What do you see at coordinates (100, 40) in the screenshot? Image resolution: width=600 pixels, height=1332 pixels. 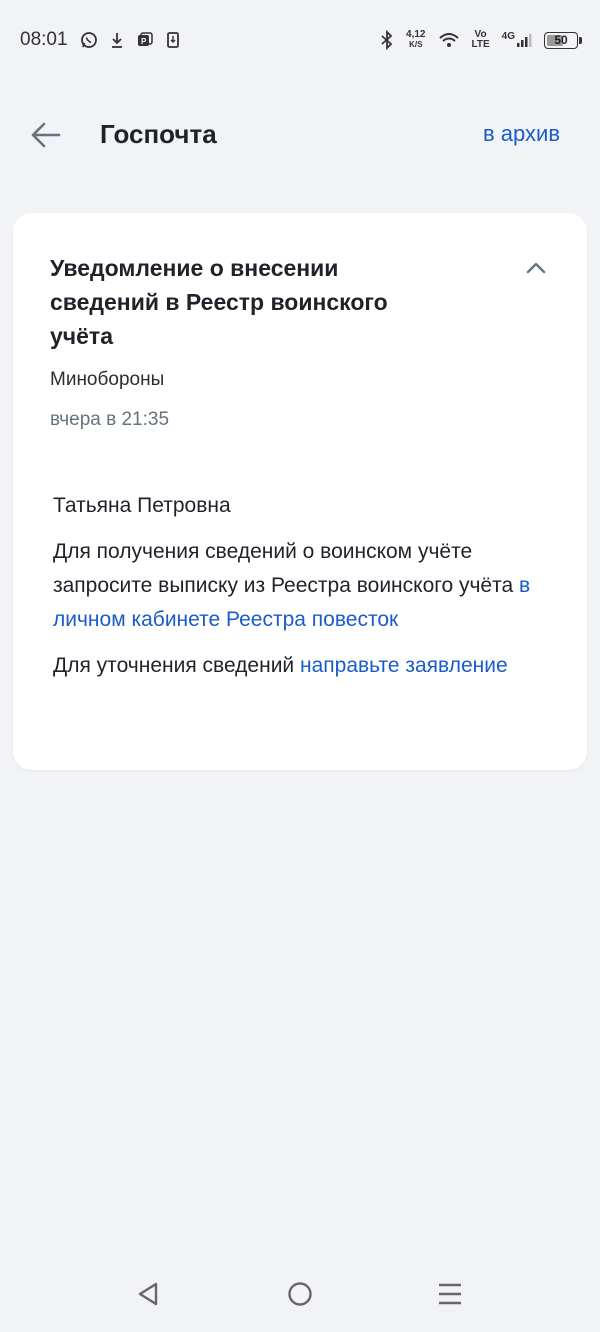 I see `status-left: 08:01 P` at bounding box center [100, 40].